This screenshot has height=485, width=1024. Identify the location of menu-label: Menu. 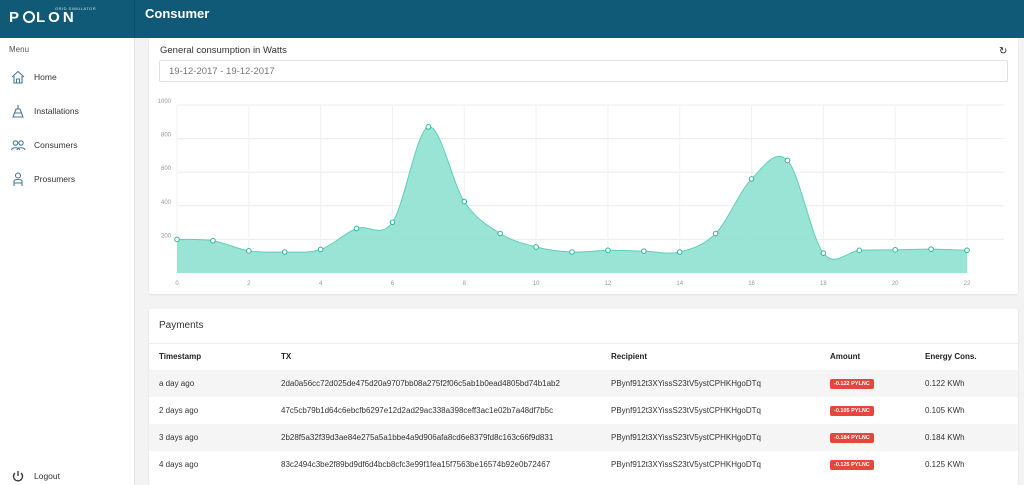
(19, 49).